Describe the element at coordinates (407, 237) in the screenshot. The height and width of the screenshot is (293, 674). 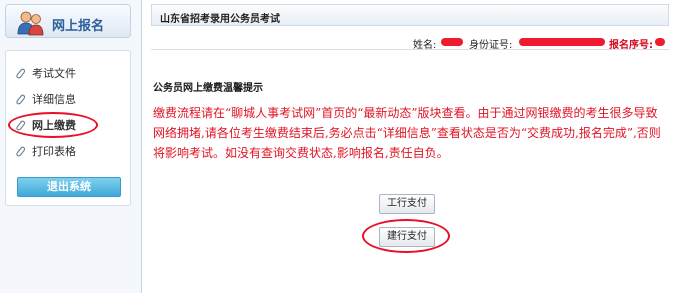
I see `ccb-pay-button: 建行支付` at that location.